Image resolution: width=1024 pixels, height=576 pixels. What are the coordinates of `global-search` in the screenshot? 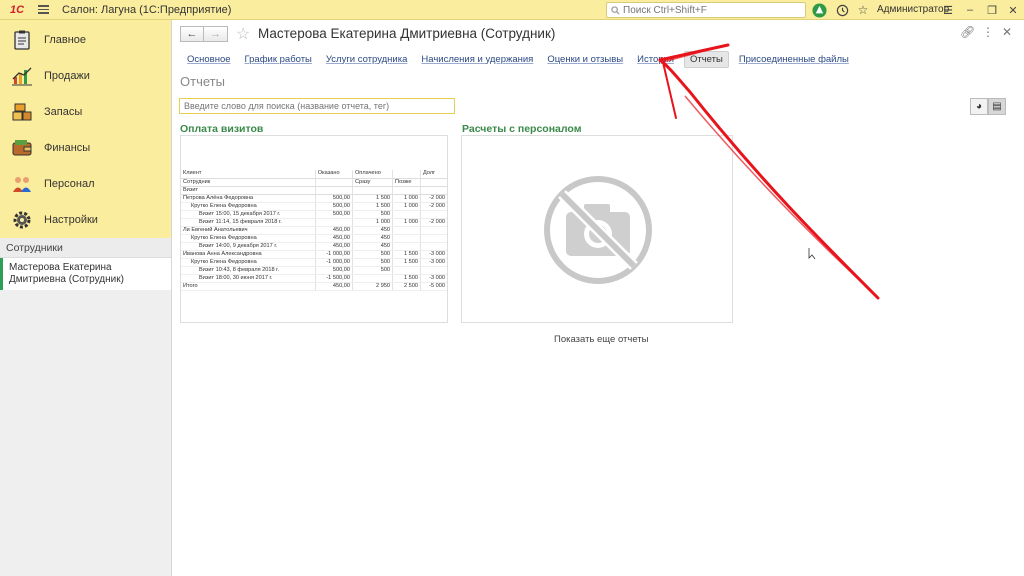 It's located at (706, 10).